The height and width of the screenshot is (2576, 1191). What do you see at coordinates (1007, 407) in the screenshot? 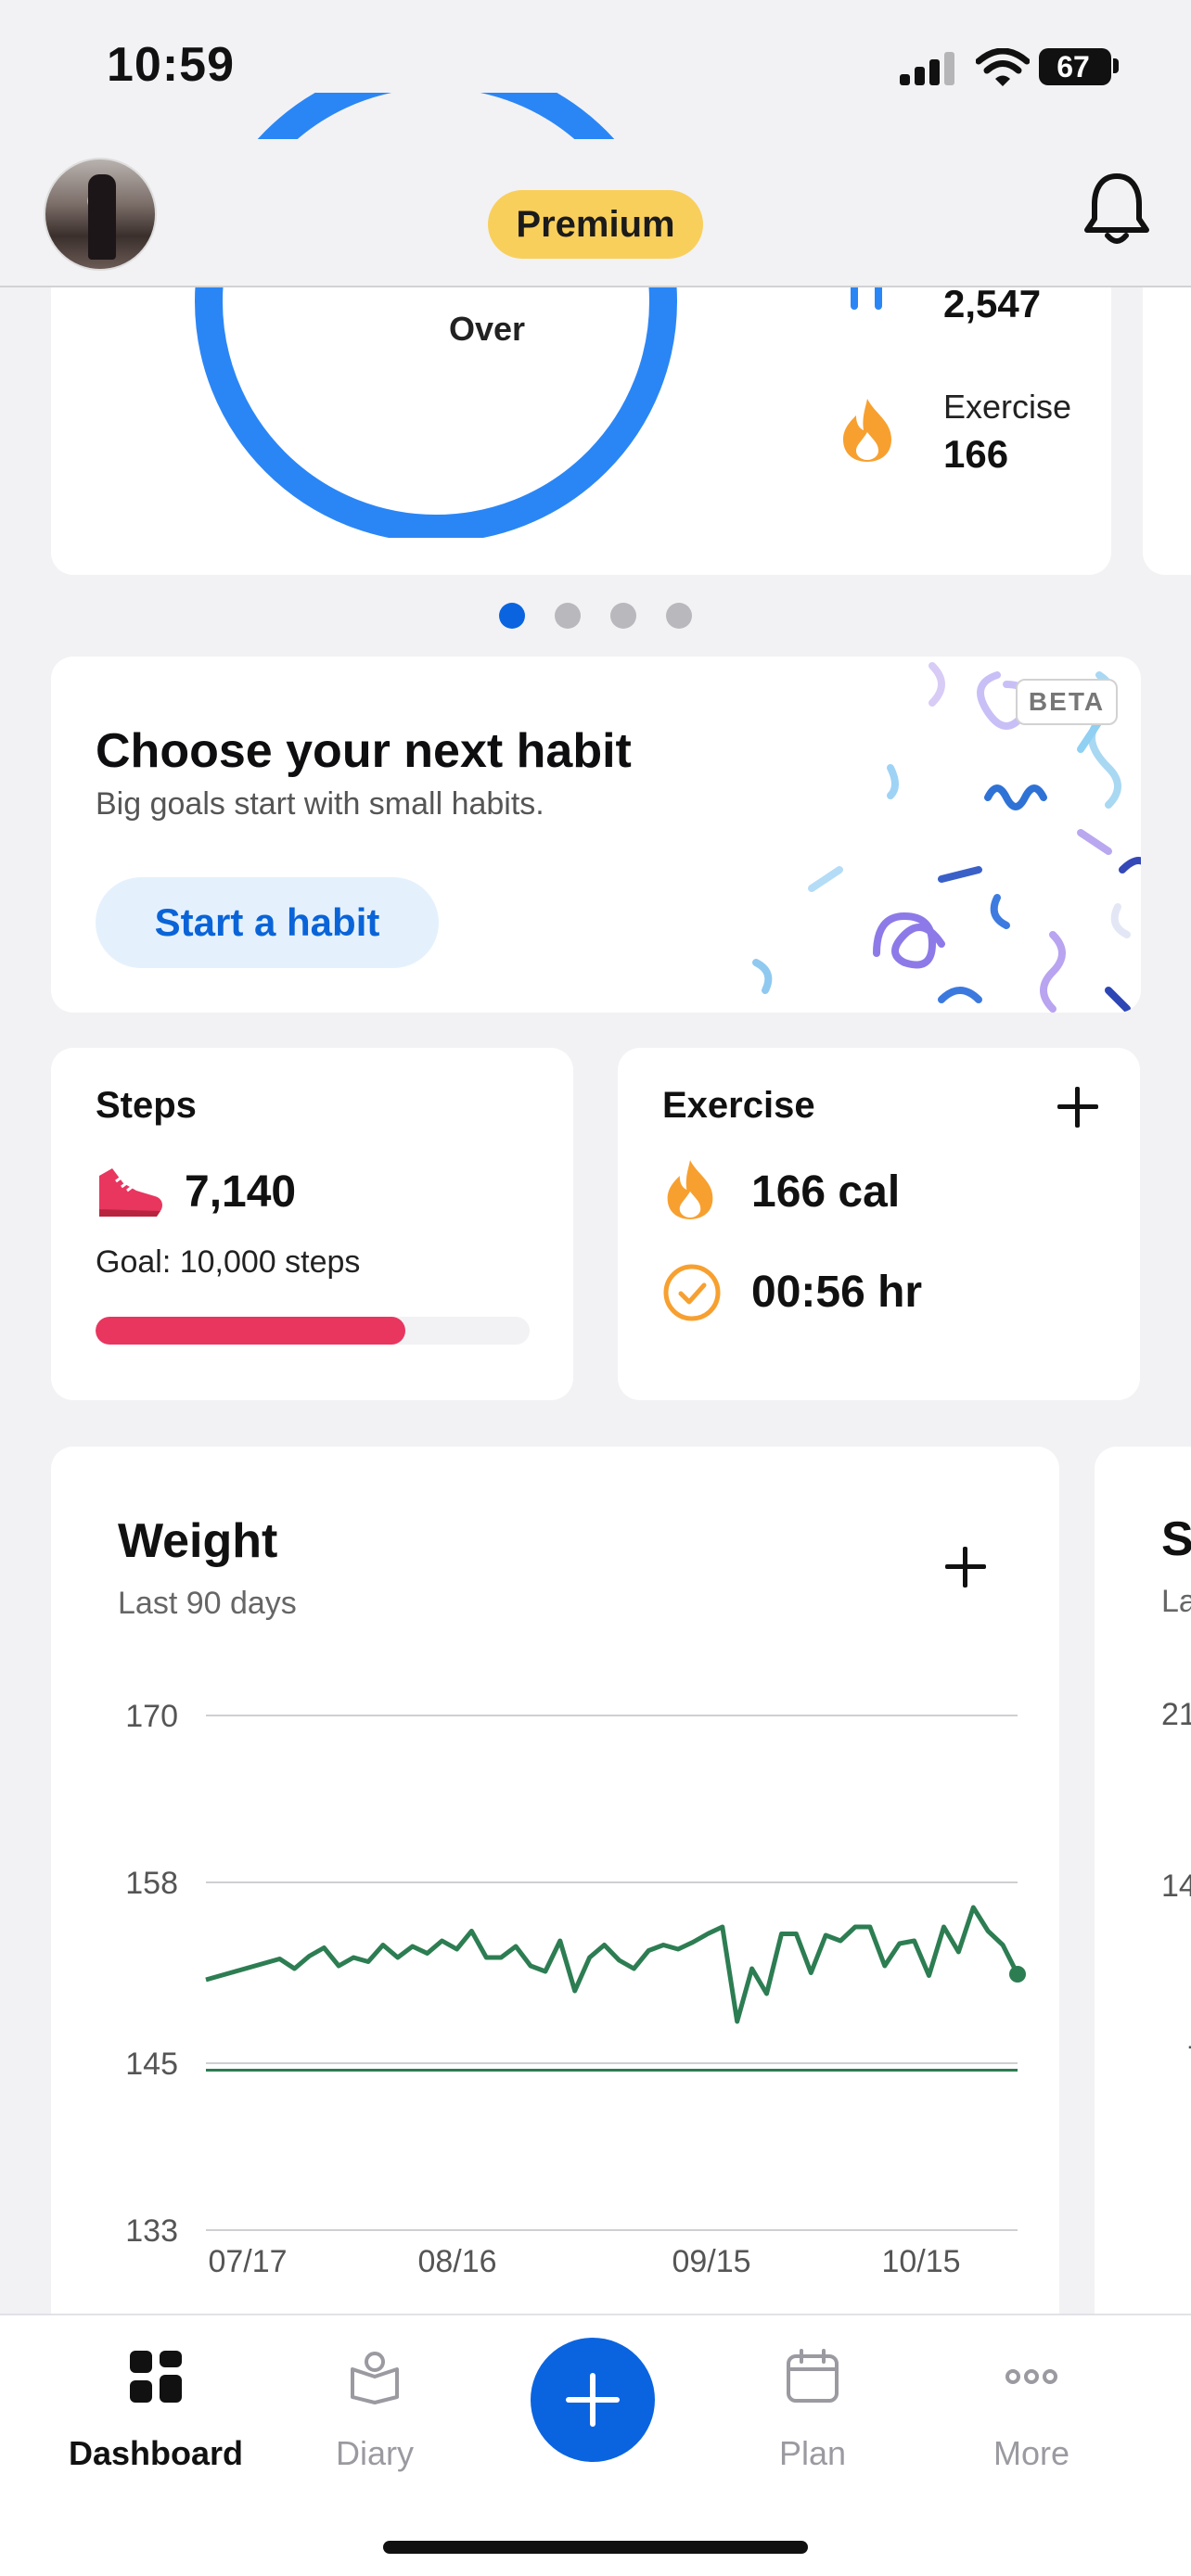
I see `exercise-label: Exercise` at bounding box center [1007, 407].